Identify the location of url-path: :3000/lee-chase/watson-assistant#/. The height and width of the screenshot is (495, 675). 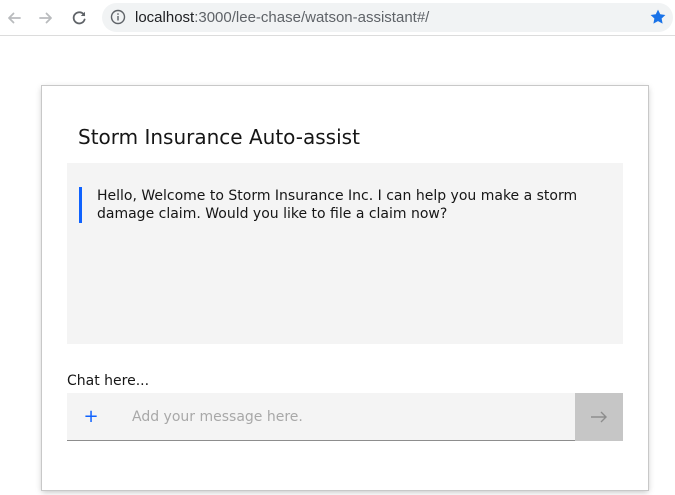
(312, 17).